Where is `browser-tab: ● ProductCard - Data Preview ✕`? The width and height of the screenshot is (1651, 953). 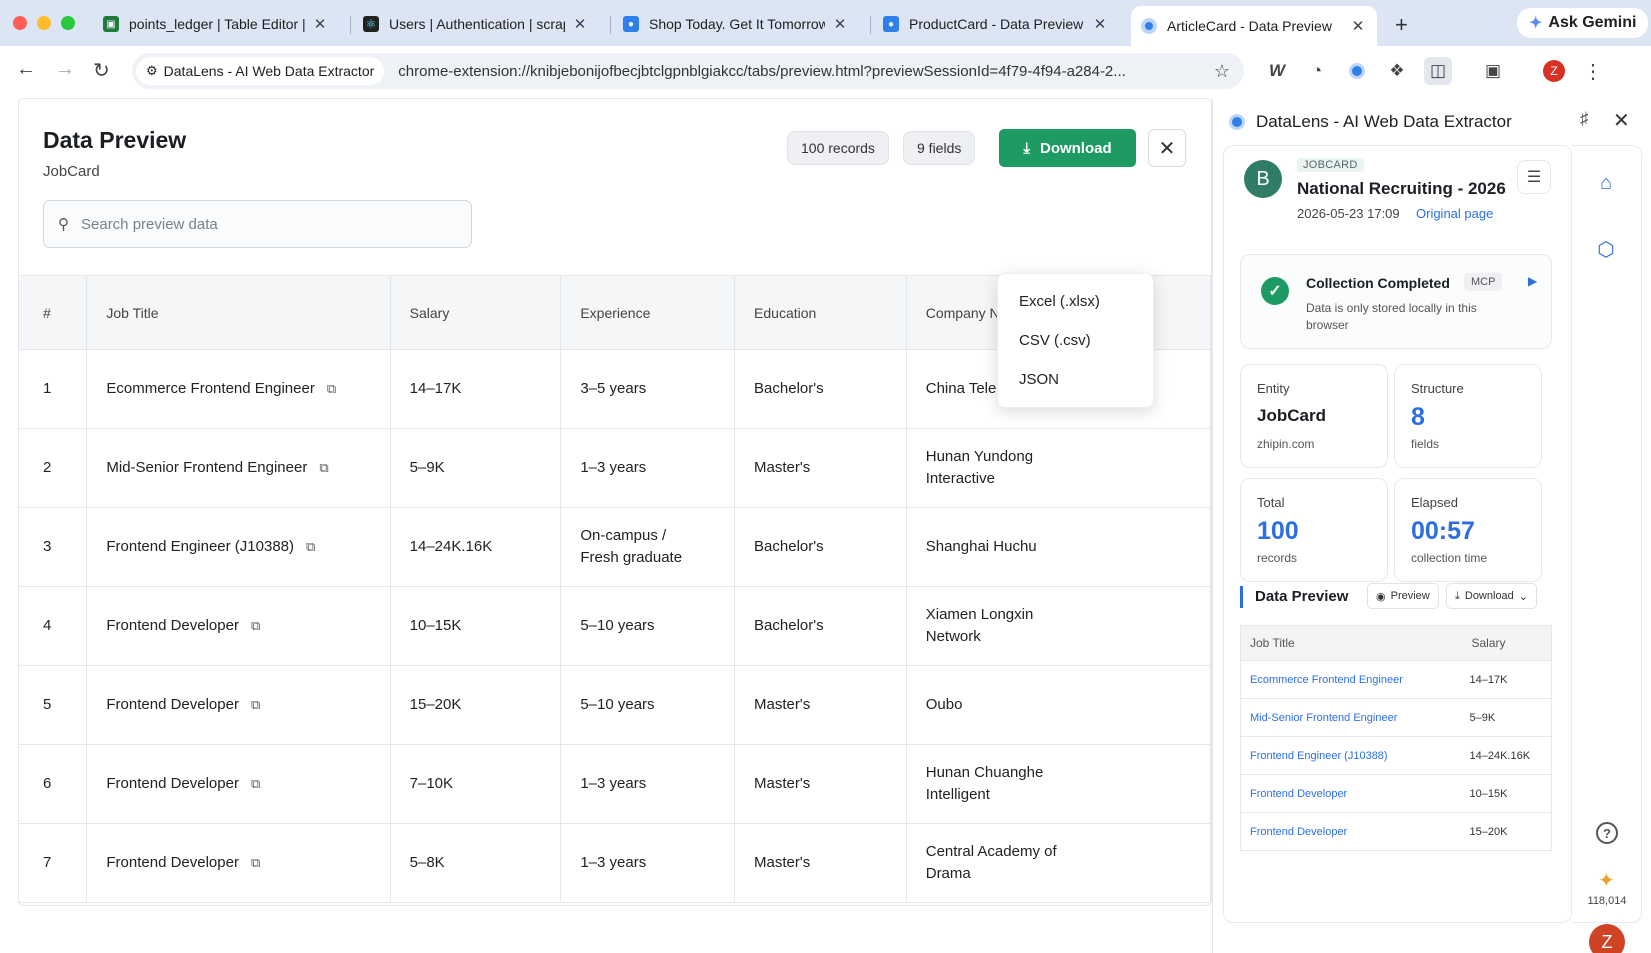 browser-tab: ● ProductCard - Data Preview ✕ is located at coordinates (996, 24).